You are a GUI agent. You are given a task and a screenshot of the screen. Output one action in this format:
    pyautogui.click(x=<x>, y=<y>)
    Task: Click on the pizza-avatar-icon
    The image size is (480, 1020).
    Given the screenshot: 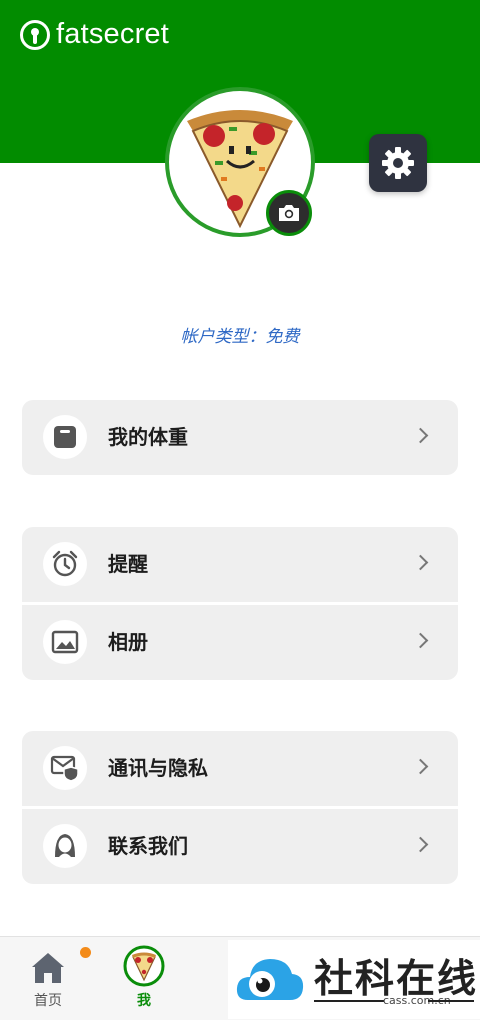 What is the action you would take?
    pyautogui.click(x=144, y=966)
    